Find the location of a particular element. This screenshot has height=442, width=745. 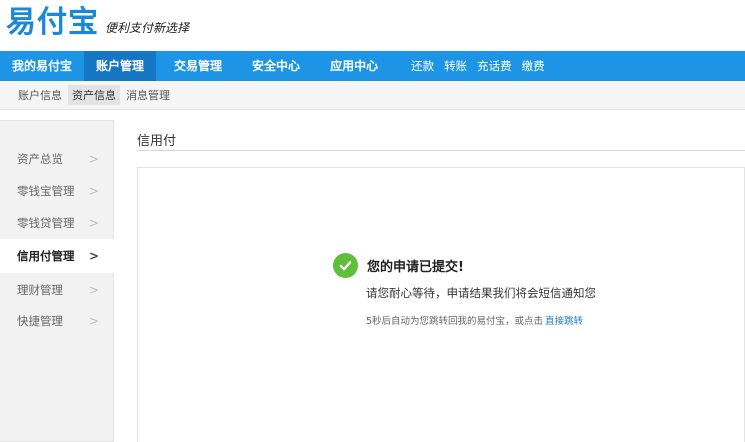

sidebar-item-label: 零钱贷管理 is located at coordinates (46, 223).